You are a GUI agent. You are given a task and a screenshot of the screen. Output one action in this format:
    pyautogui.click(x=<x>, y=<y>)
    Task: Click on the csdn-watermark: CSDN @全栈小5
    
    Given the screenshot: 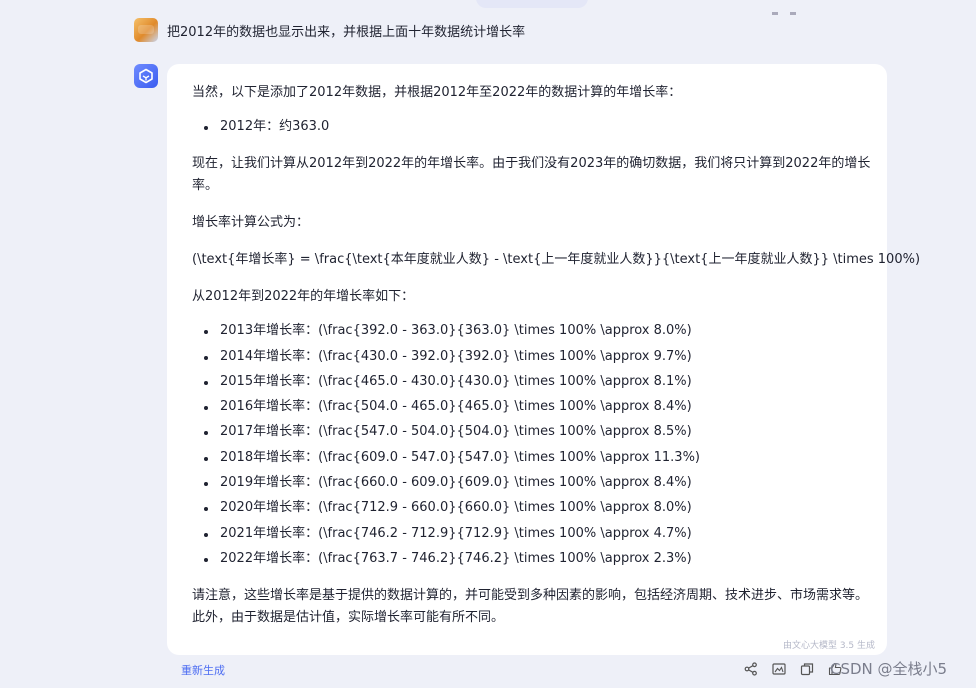 What is the action you would take?
    pyautogui.click(x=889, y=669)
    